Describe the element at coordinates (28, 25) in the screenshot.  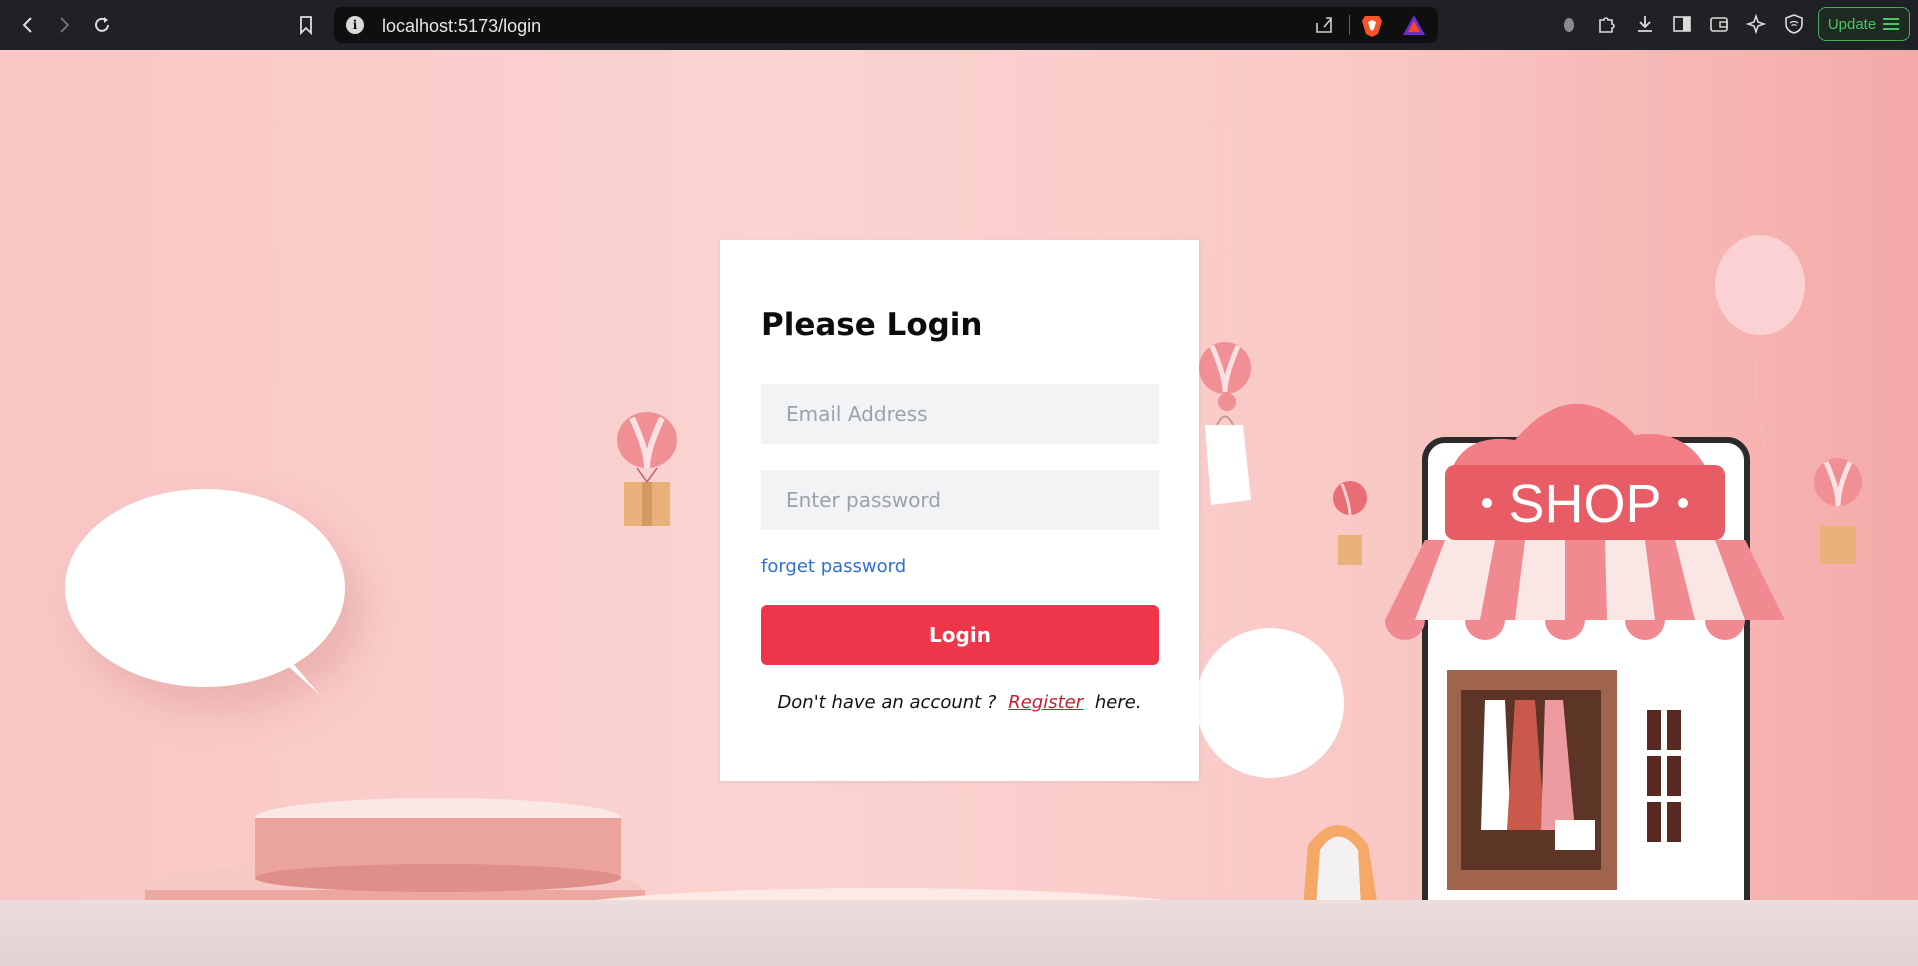
I see `back-icon` at that location.